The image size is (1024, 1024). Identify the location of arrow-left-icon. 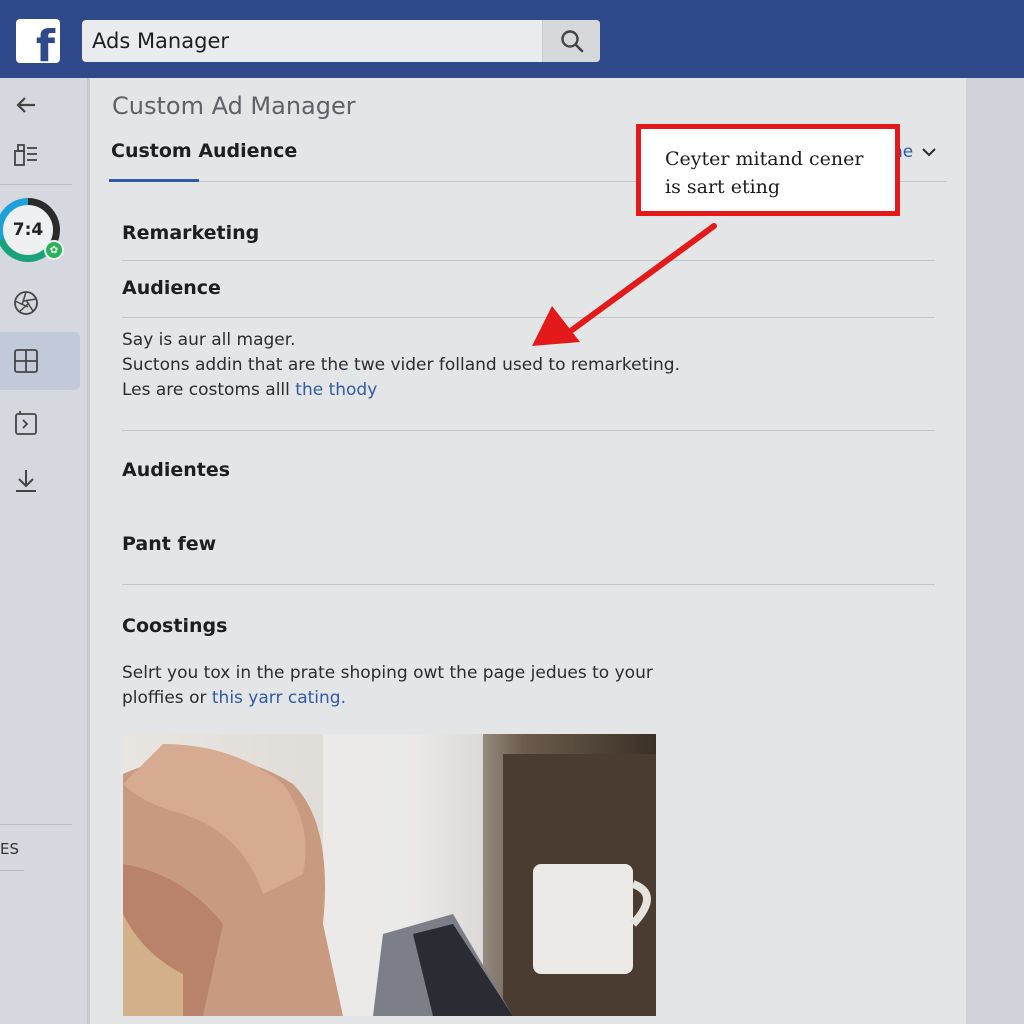
(25, 105).